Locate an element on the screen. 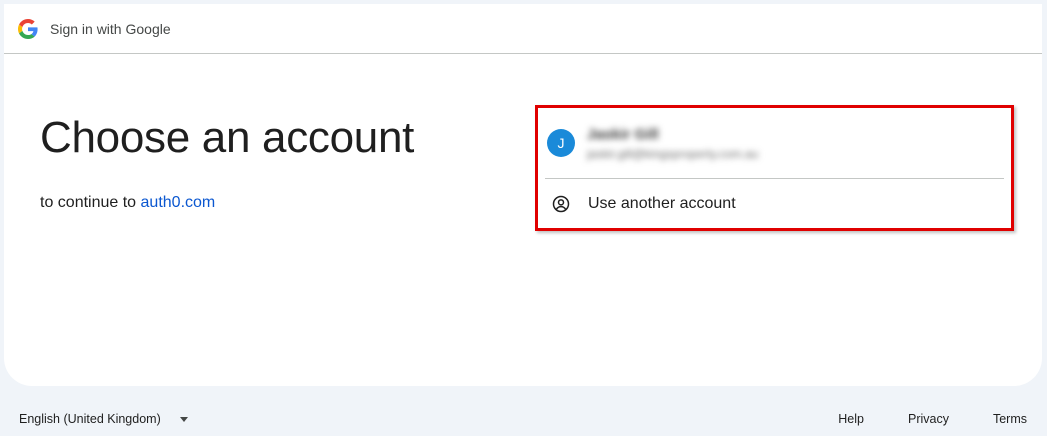  chevron-down-icon is located at coordinates (183, 419).